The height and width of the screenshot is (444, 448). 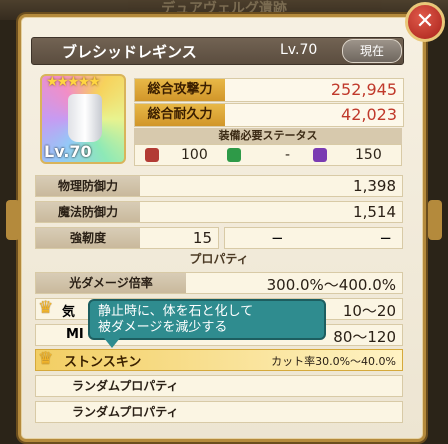 What do you see at coordinates (219, 283) in the screenshot?
I see `light-damage-row: 光ダメージ倍率 300.0%～400.0%` at bounding box center [219, 283].